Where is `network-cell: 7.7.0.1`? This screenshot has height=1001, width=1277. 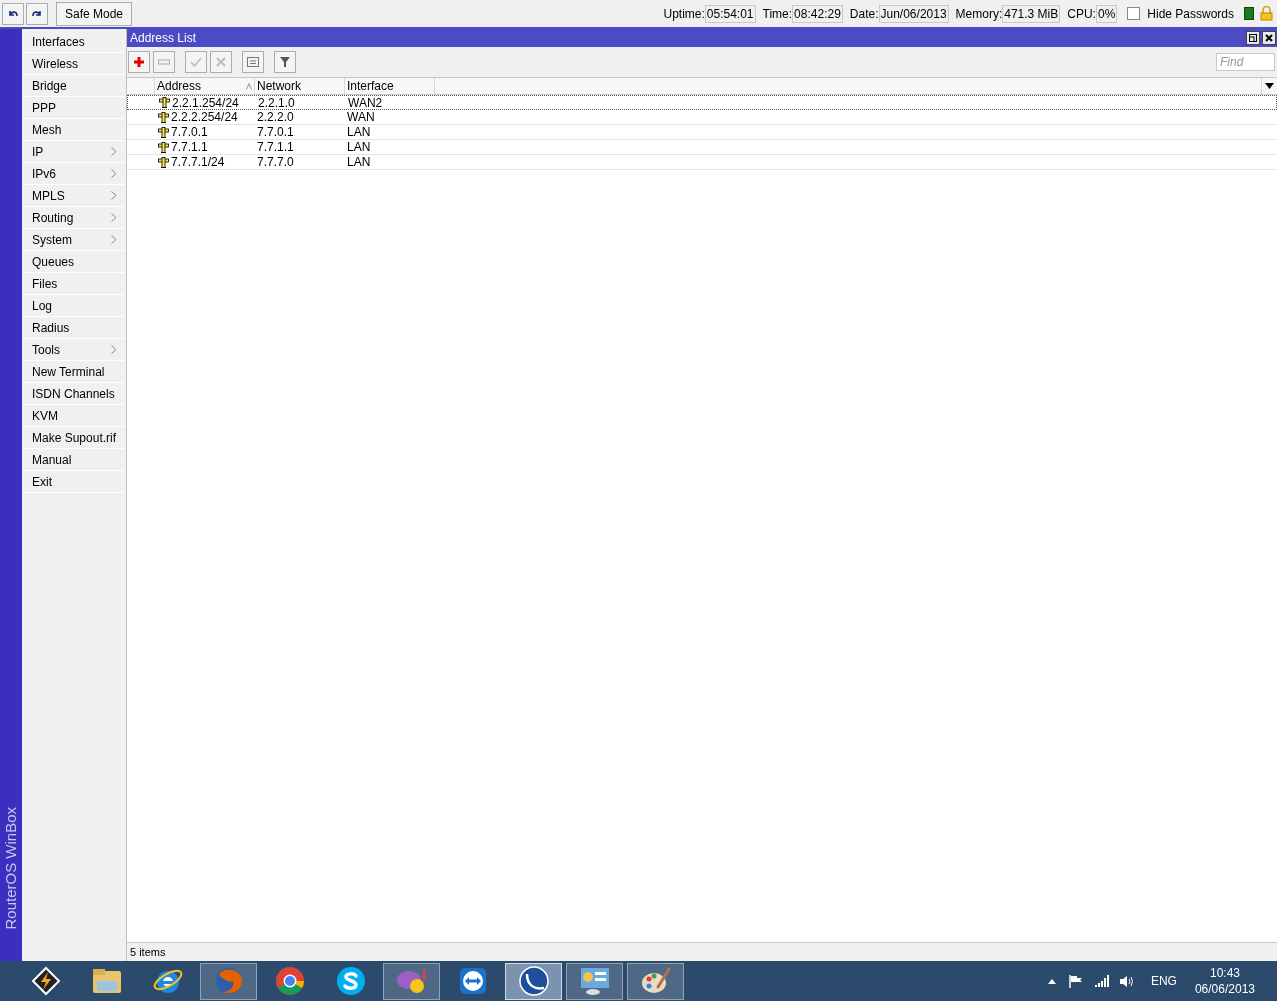
network-cell: 7.7.0.1 is located at coordinates (275, 132).